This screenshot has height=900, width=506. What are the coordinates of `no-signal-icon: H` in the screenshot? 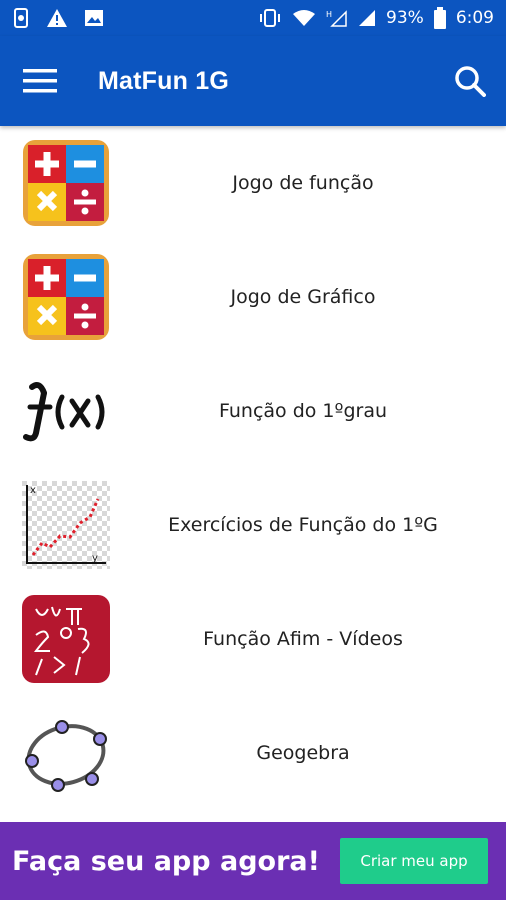 It's located at (336, 18).